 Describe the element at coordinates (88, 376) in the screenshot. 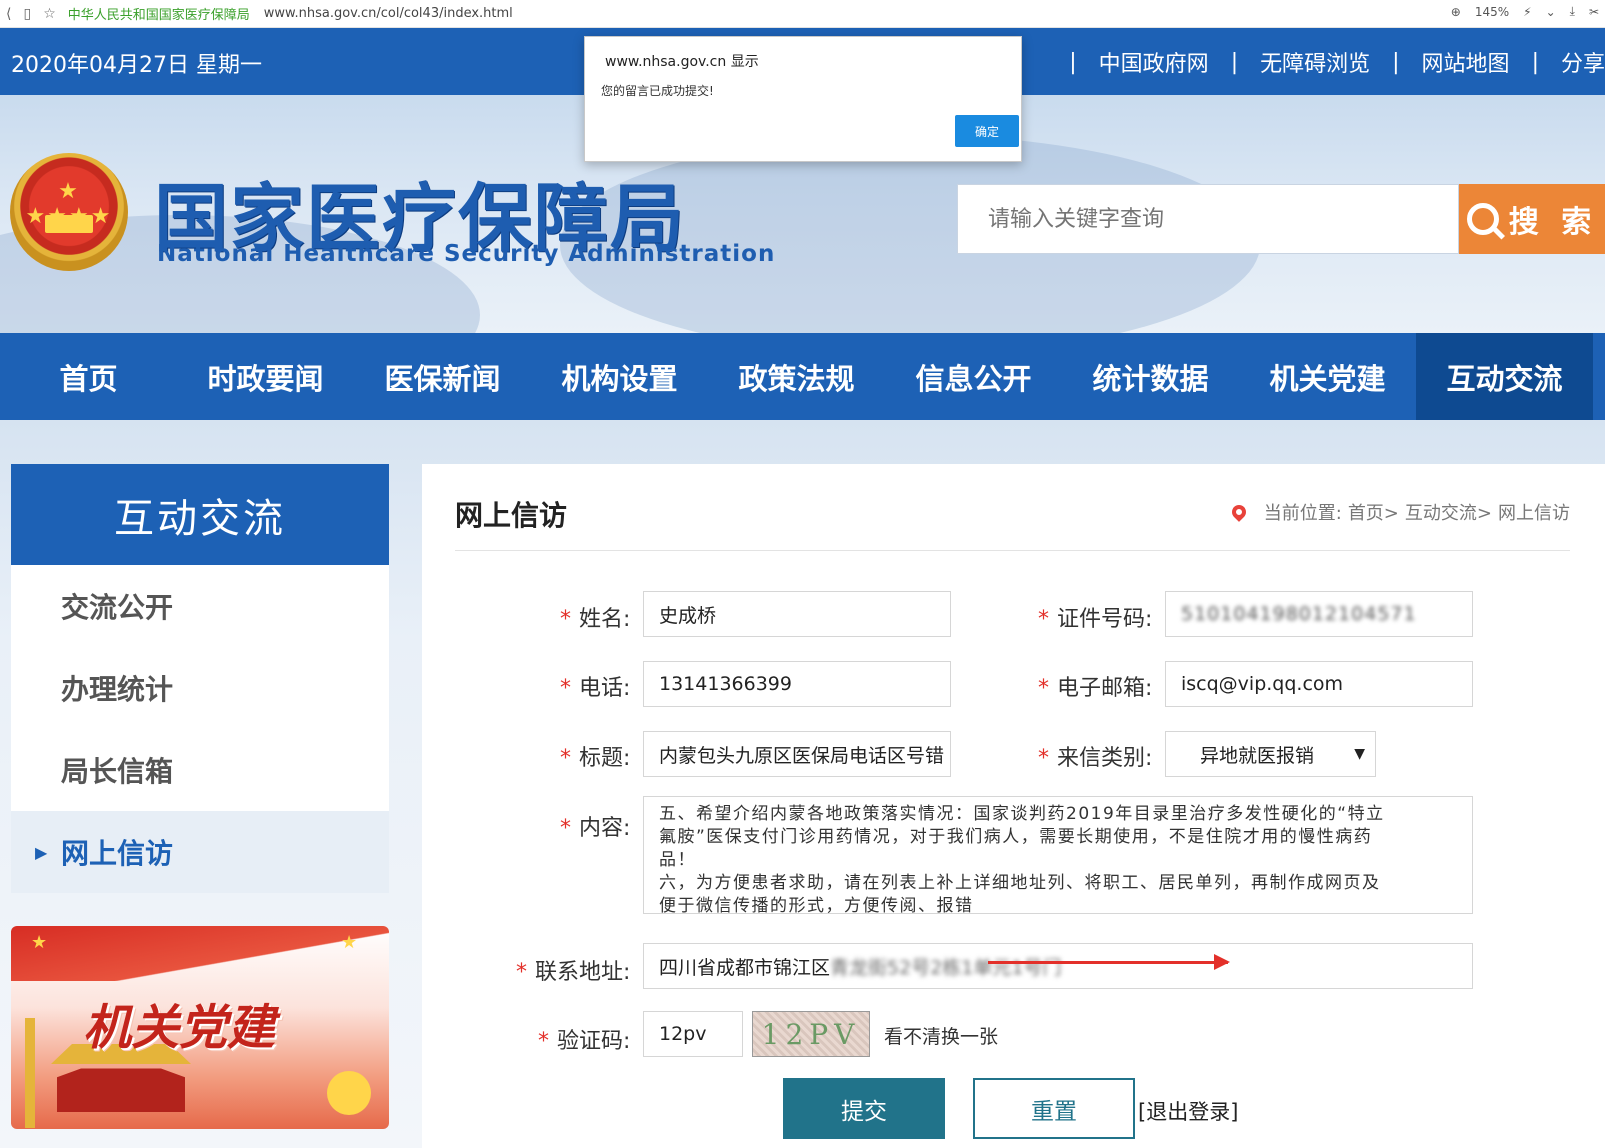

I see `nav-item-home: 首页` at that location.